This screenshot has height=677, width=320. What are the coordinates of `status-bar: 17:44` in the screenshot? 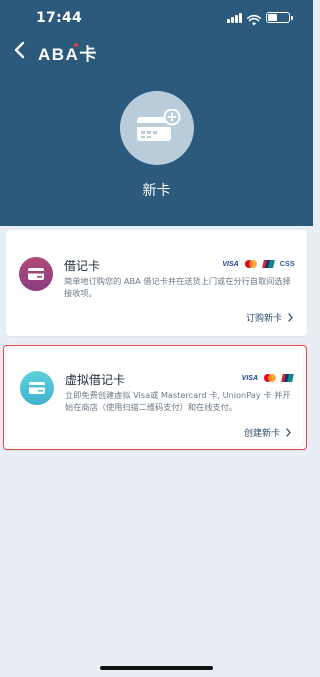 It's located at (156, 18).